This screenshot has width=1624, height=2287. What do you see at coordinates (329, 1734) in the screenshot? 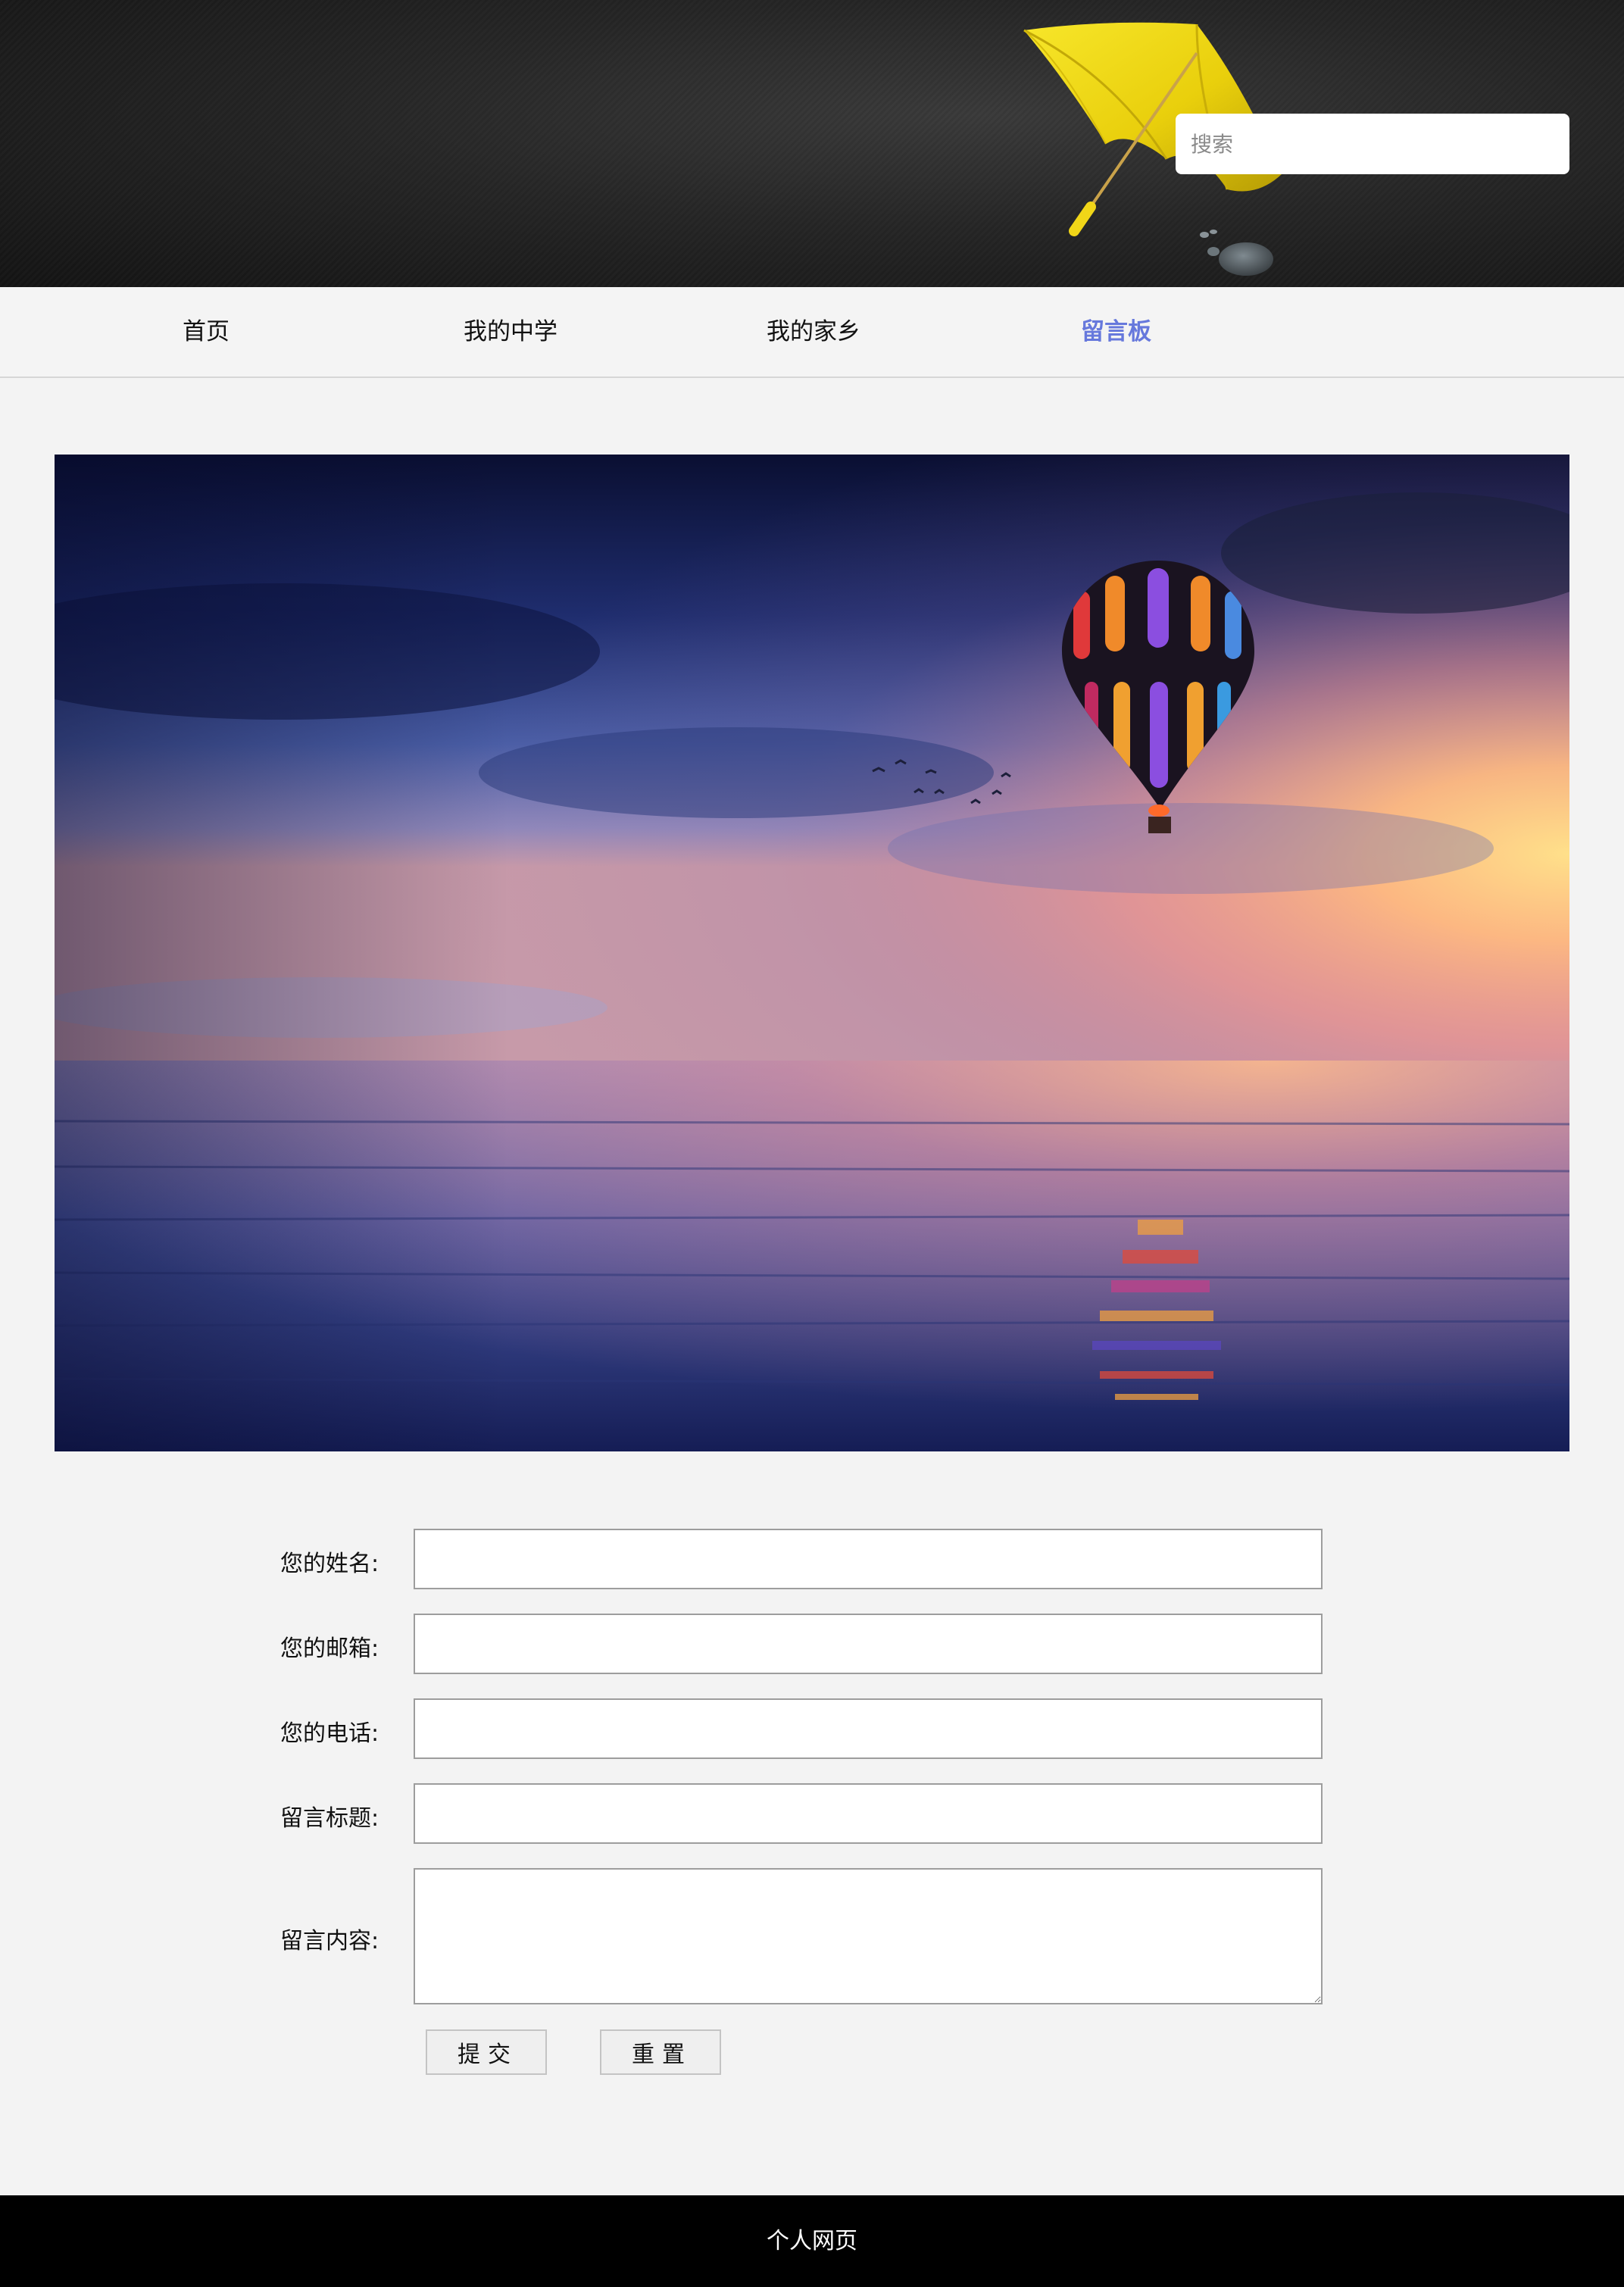
I see `phone-label: 您的电话:` at bounding box center [329, 1734].